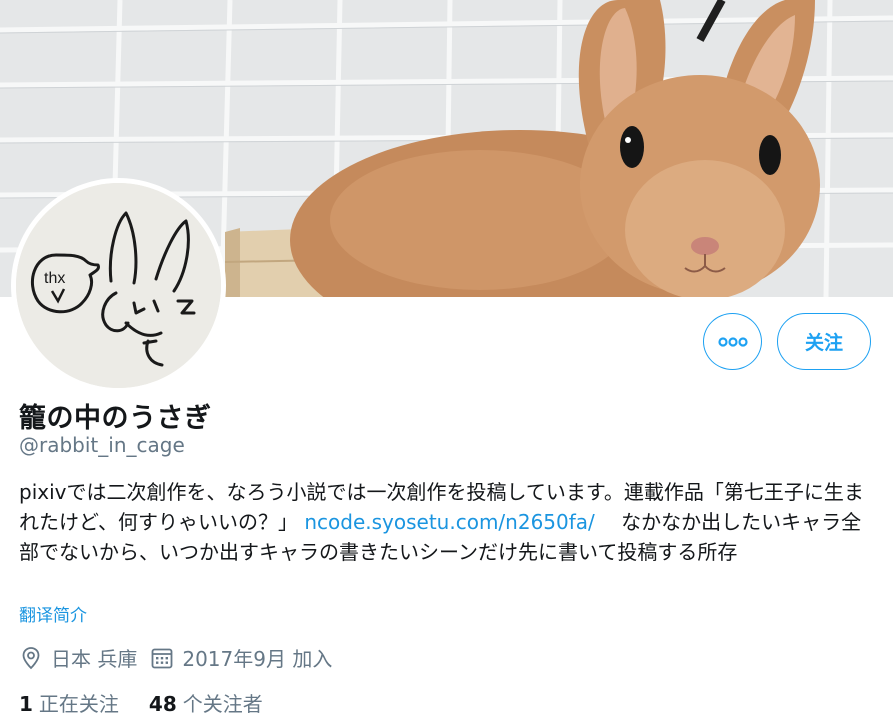 Image resolution: width=893 pixels, height=727 pixels. What do you see at coordinates (222, 704) in the screenshot?
I see `followers-label: 个关注者` at bounding box center [222, 704].